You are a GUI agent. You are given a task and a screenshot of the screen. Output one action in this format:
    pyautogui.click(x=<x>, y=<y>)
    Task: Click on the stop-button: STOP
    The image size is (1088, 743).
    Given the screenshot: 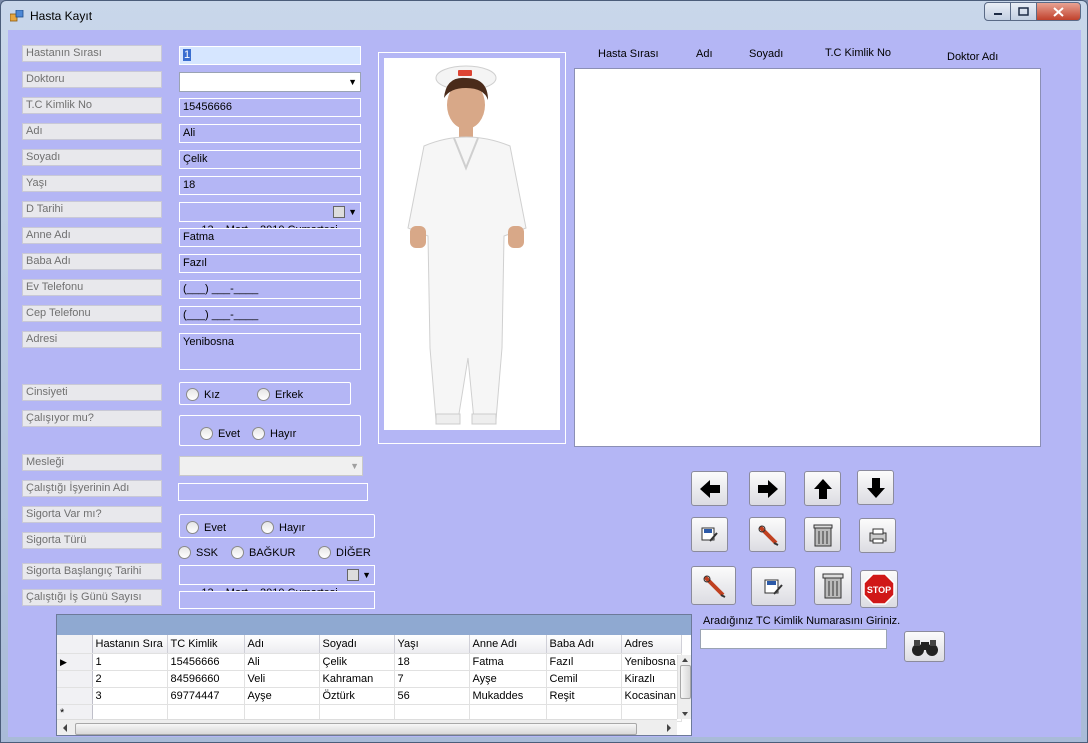 What is the action you would take?
    pyautogui.click(x=879, y=589)
    